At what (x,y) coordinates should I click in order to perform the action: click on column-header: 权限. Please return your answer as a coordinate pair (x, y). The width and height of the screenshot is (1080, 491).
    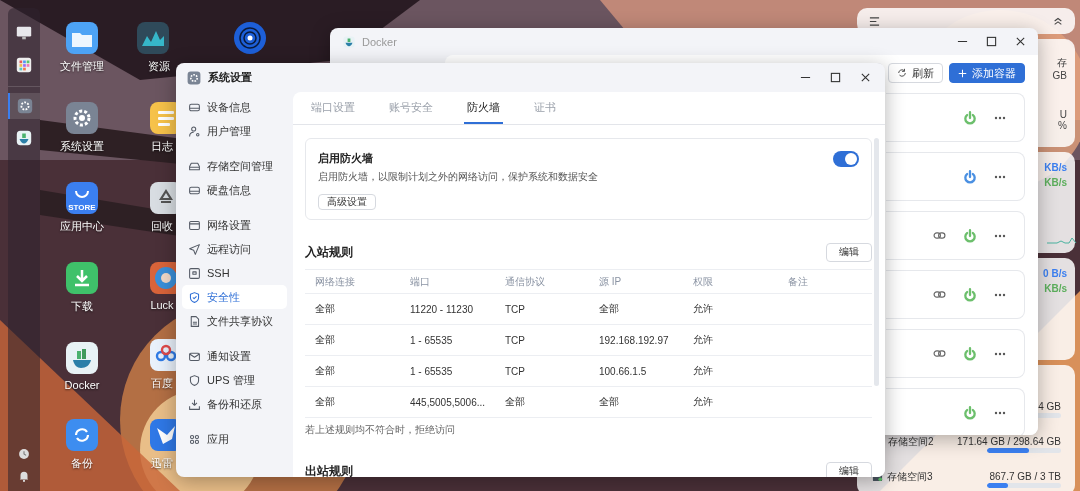
    Looking at the image, I should click on (730, 281).